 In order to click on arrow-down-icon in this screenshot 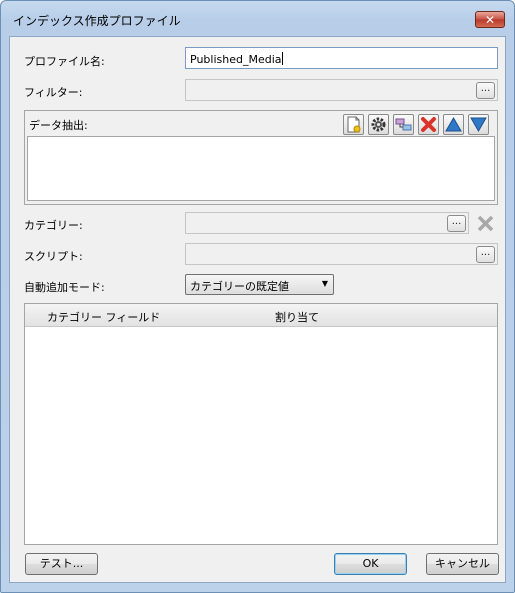, I will do `click(478, 124)`.